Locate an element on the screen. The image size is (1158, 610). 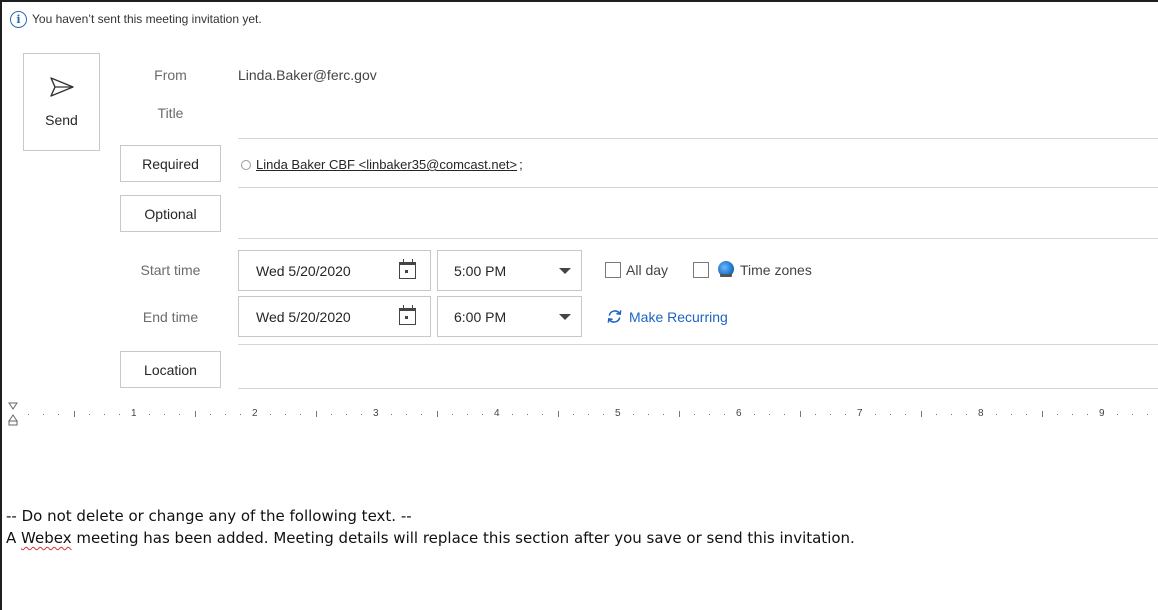
globe-icon is located at coordinates (726, 269).